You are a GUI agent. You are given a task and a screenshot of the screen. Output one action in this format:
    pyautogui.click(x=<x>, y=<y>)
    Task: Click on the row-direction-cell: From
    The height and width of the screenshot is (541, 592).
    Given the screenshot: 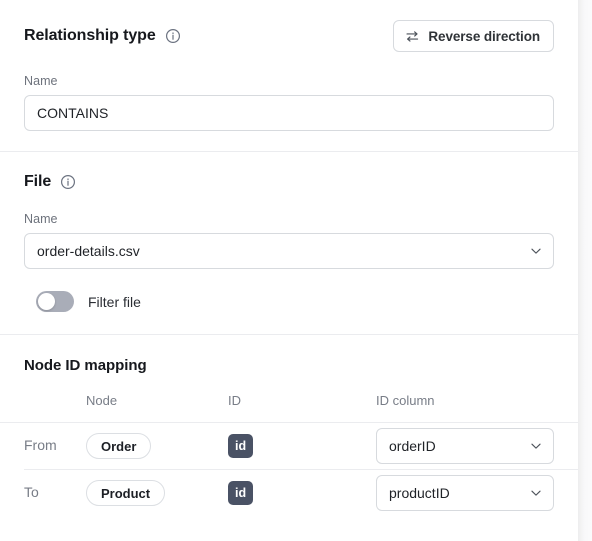 What is the action you would take?
    pyautogui.click(x=55, y=446)
    